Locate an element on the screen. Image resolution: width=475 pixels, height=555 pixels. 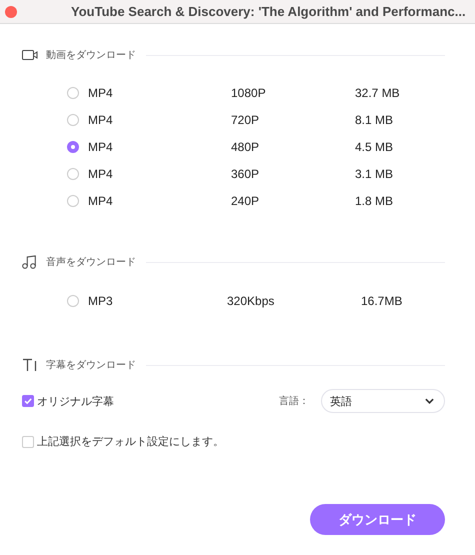
quality-label: 360P is located at coordinates (245, 173).